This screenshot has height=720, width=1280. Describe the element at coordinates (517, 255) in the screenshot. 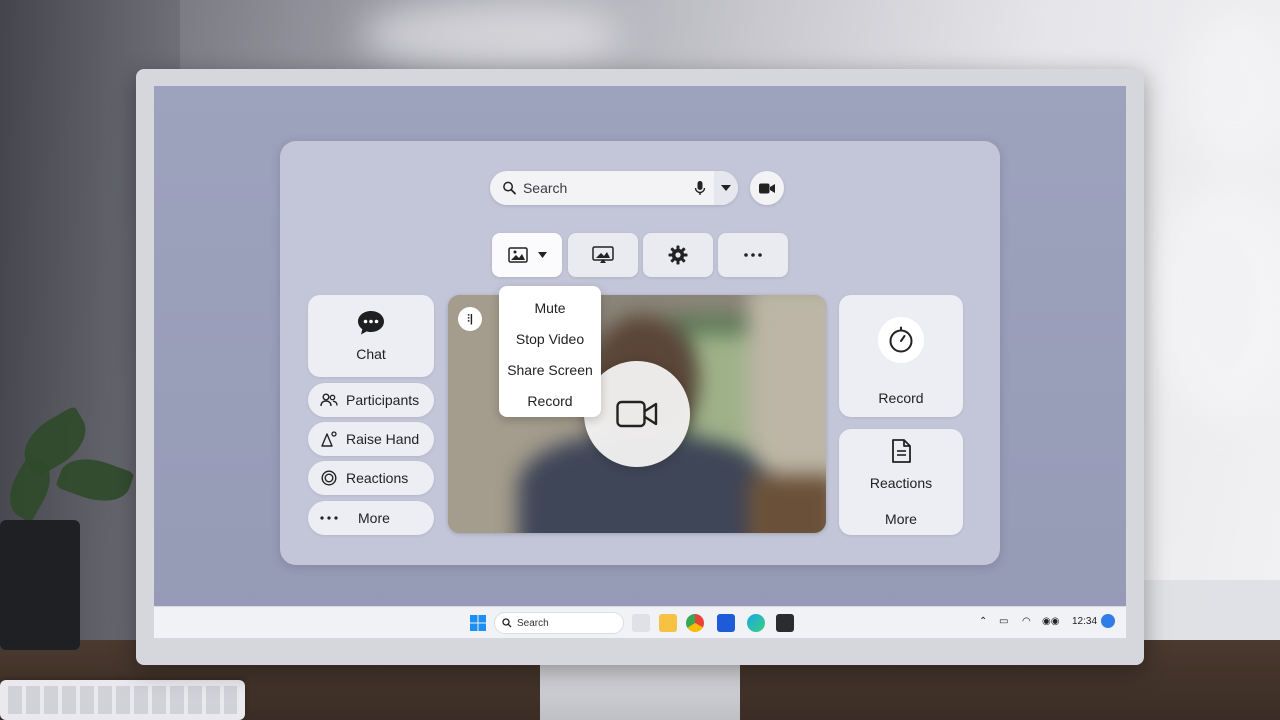

I see `image-icon` at that location.